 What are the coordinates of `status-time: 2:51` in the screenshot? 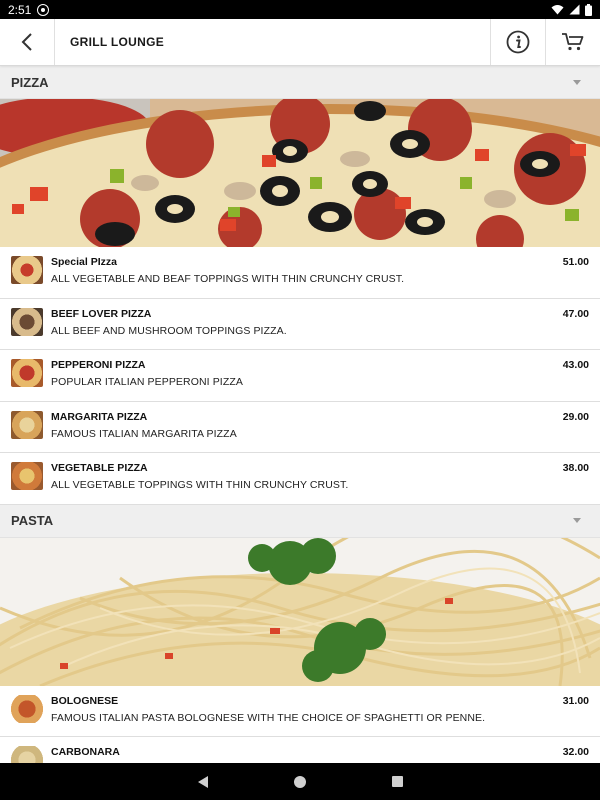 It's located at (20, 9).